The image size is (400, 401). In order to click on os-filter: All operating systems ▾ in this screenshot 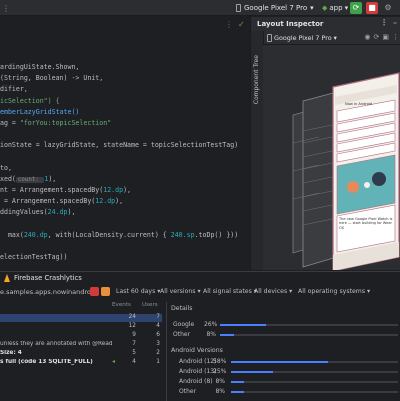, I will do `click(334, 291)`.